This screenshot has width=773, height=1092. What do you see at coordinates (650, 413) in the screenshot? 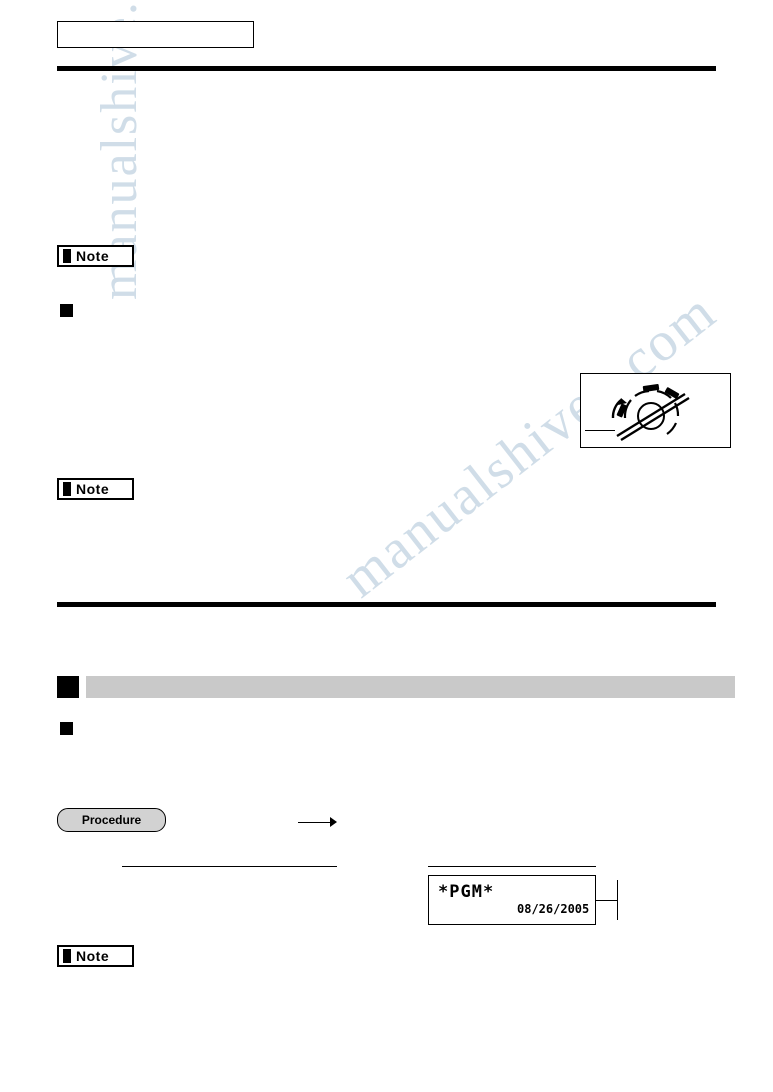
I see `mode-dial-icon` at bounding box center [650, 413].